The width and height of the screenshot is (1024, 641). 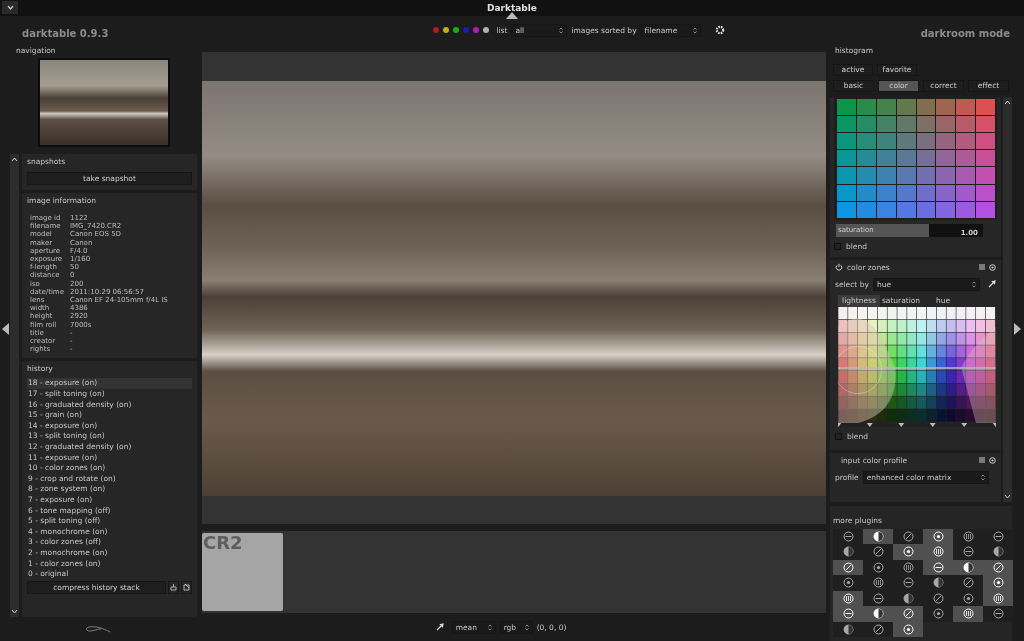 I want to click on copy-history-button, so click(x=173, y=587).